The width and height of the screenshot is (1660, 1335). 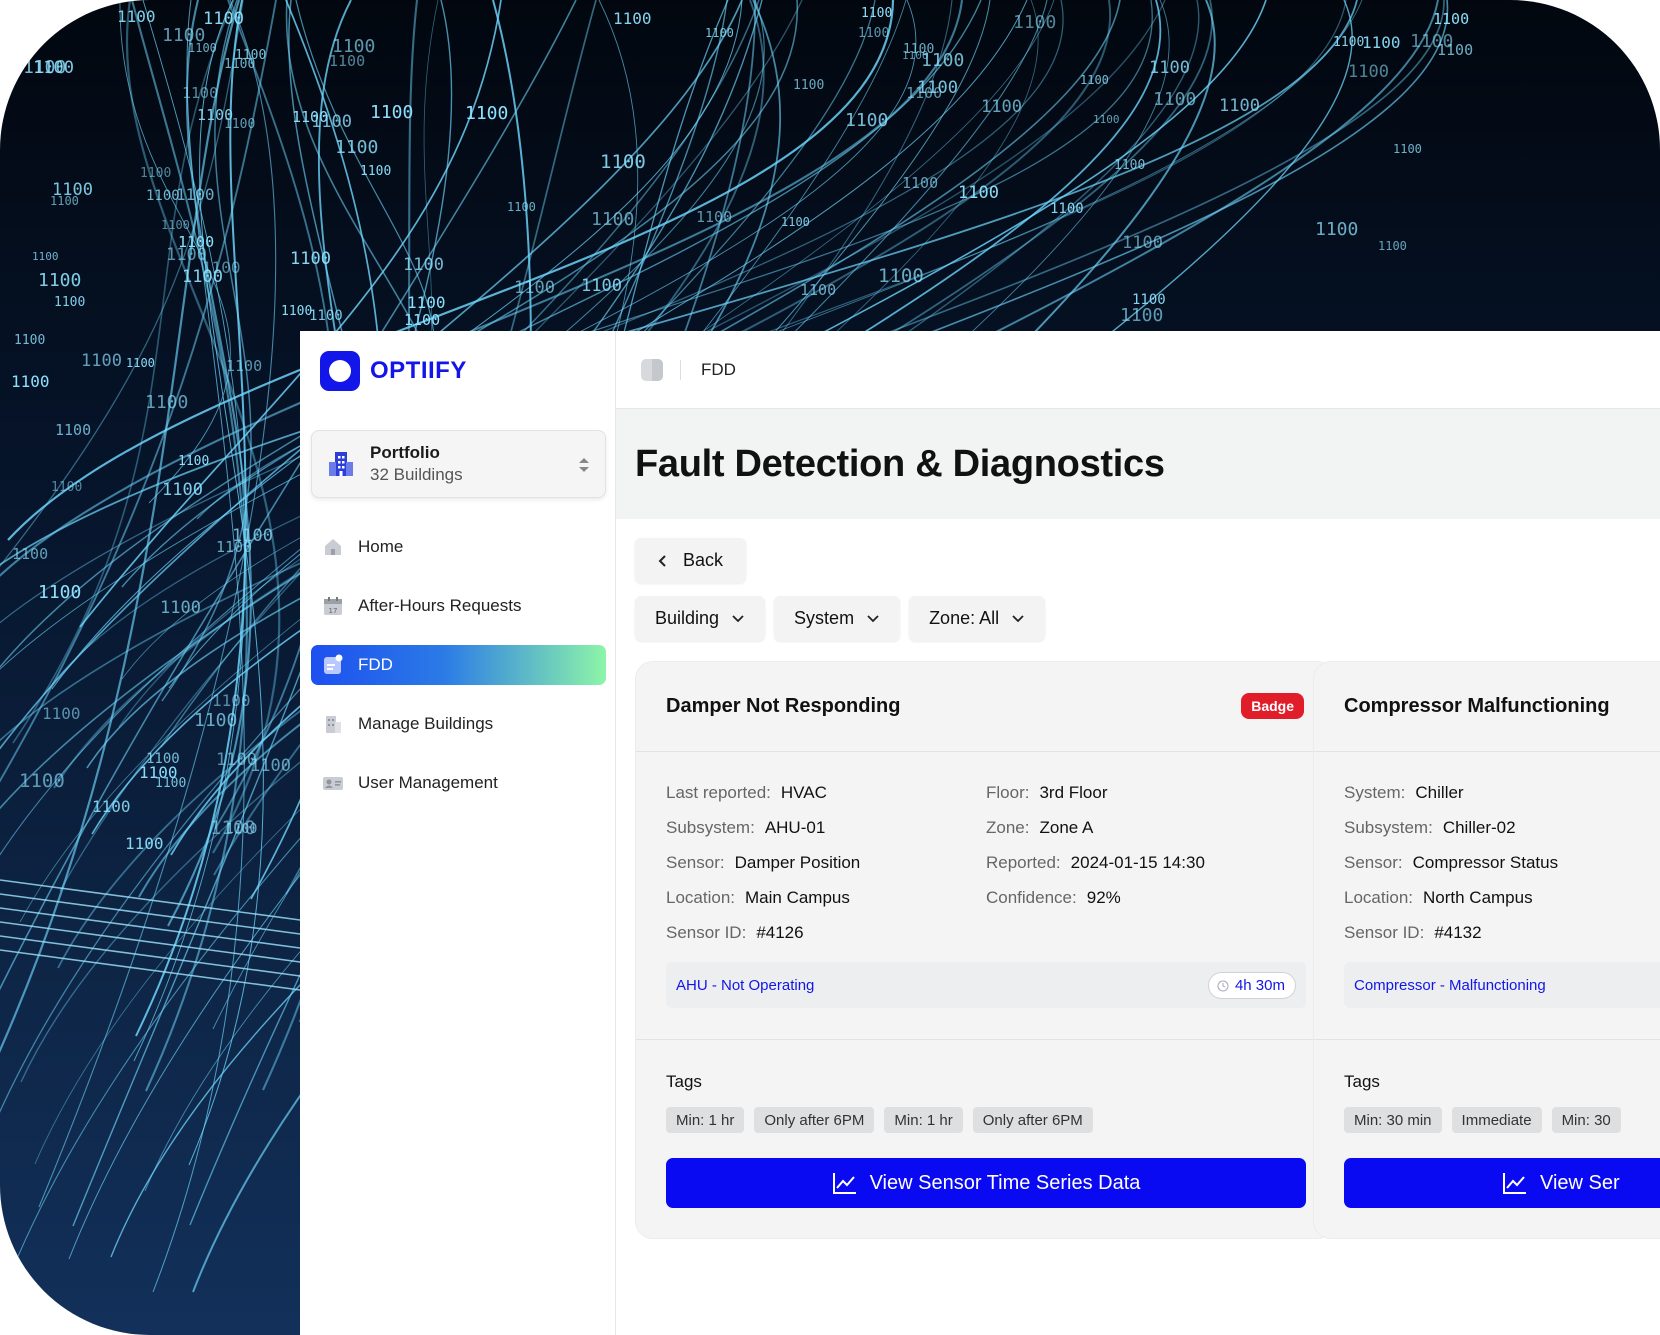 I want to click on detail-label: Zone:, so click(x=1008, y=827).